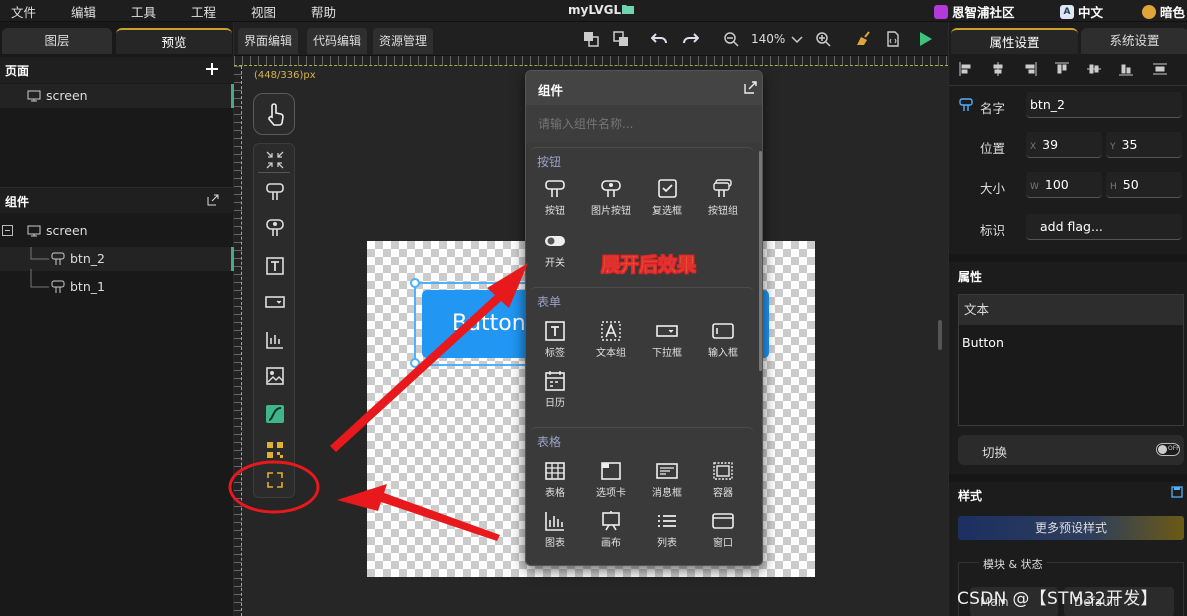 The image size is (1187, 616). What do you see at coordinates (893, 39) in the screenshot?
I see `code-export-icon` at bounding box center [893, 39].